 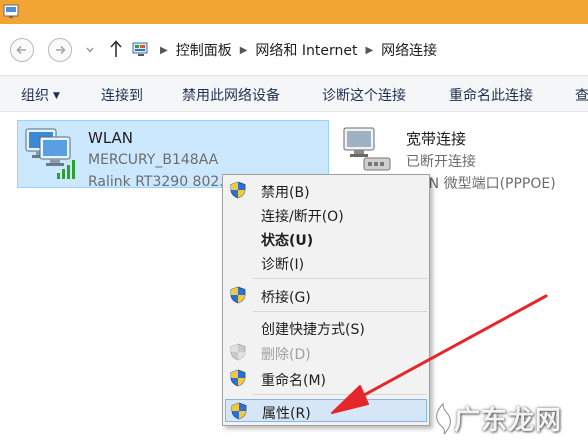 What do you see at coordinates (283, 265) in the screenshot?
I see `menu-item-label: 诊断(I)` at bounding box center [283, 265].